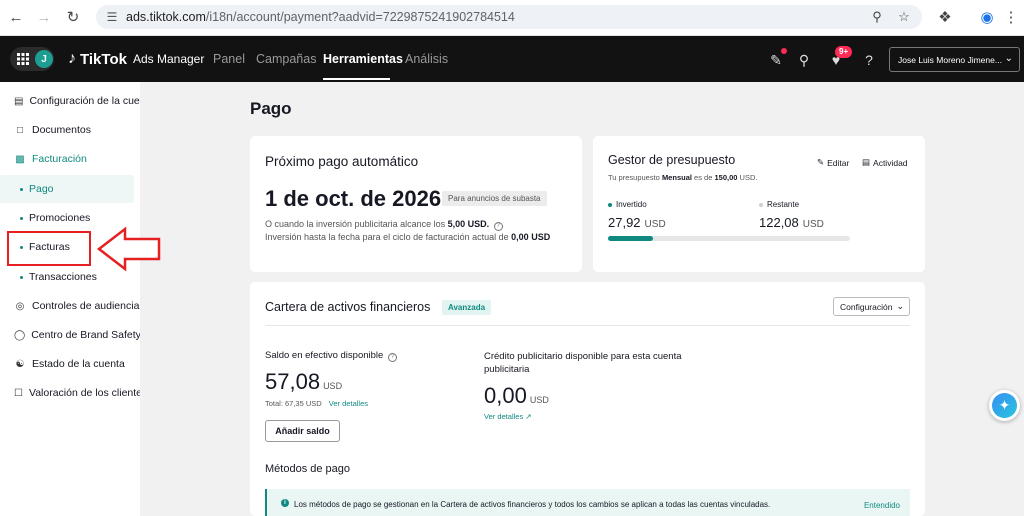  Describe the element at coordinates (70, 364) in the screenshot. I see `sidebar-item-account-status: ☯ Estado de la cuenta` at that location.